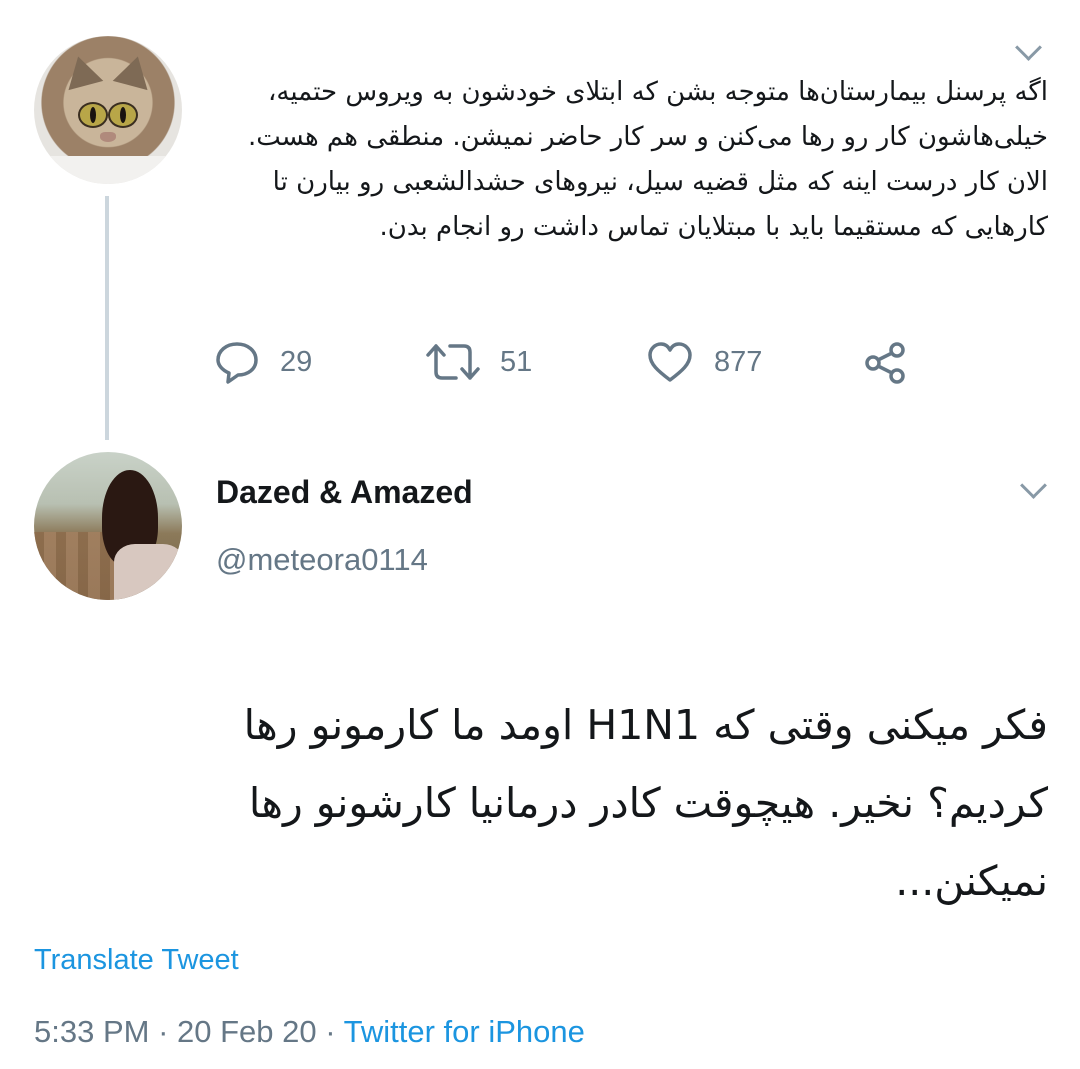 The image size is (1080, 1069). Describe the element at coordinates (108, 526) in the screenshot. I see `reply-avatar` at that location.